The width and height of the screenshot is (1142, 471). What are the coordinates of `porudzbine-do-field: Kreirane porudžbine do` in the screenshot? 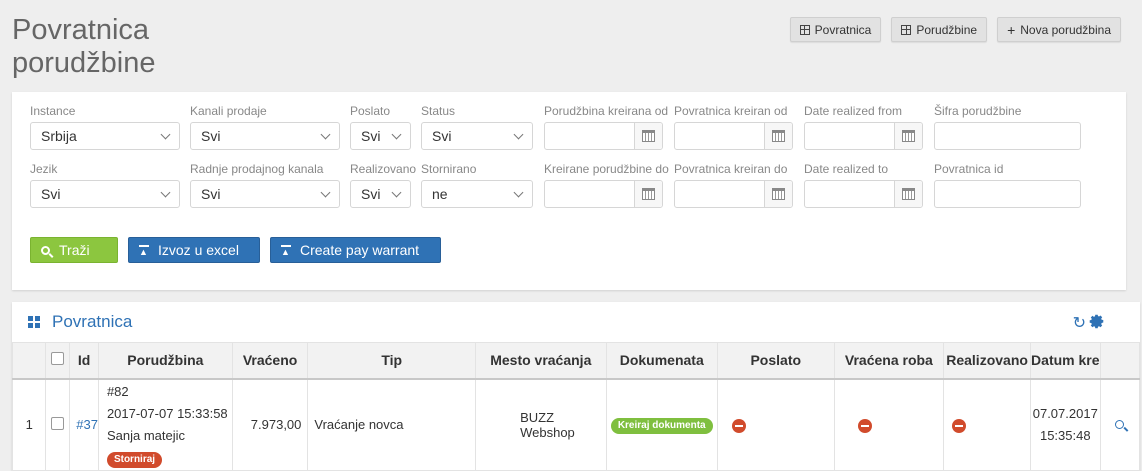 It's located at (606, 185).